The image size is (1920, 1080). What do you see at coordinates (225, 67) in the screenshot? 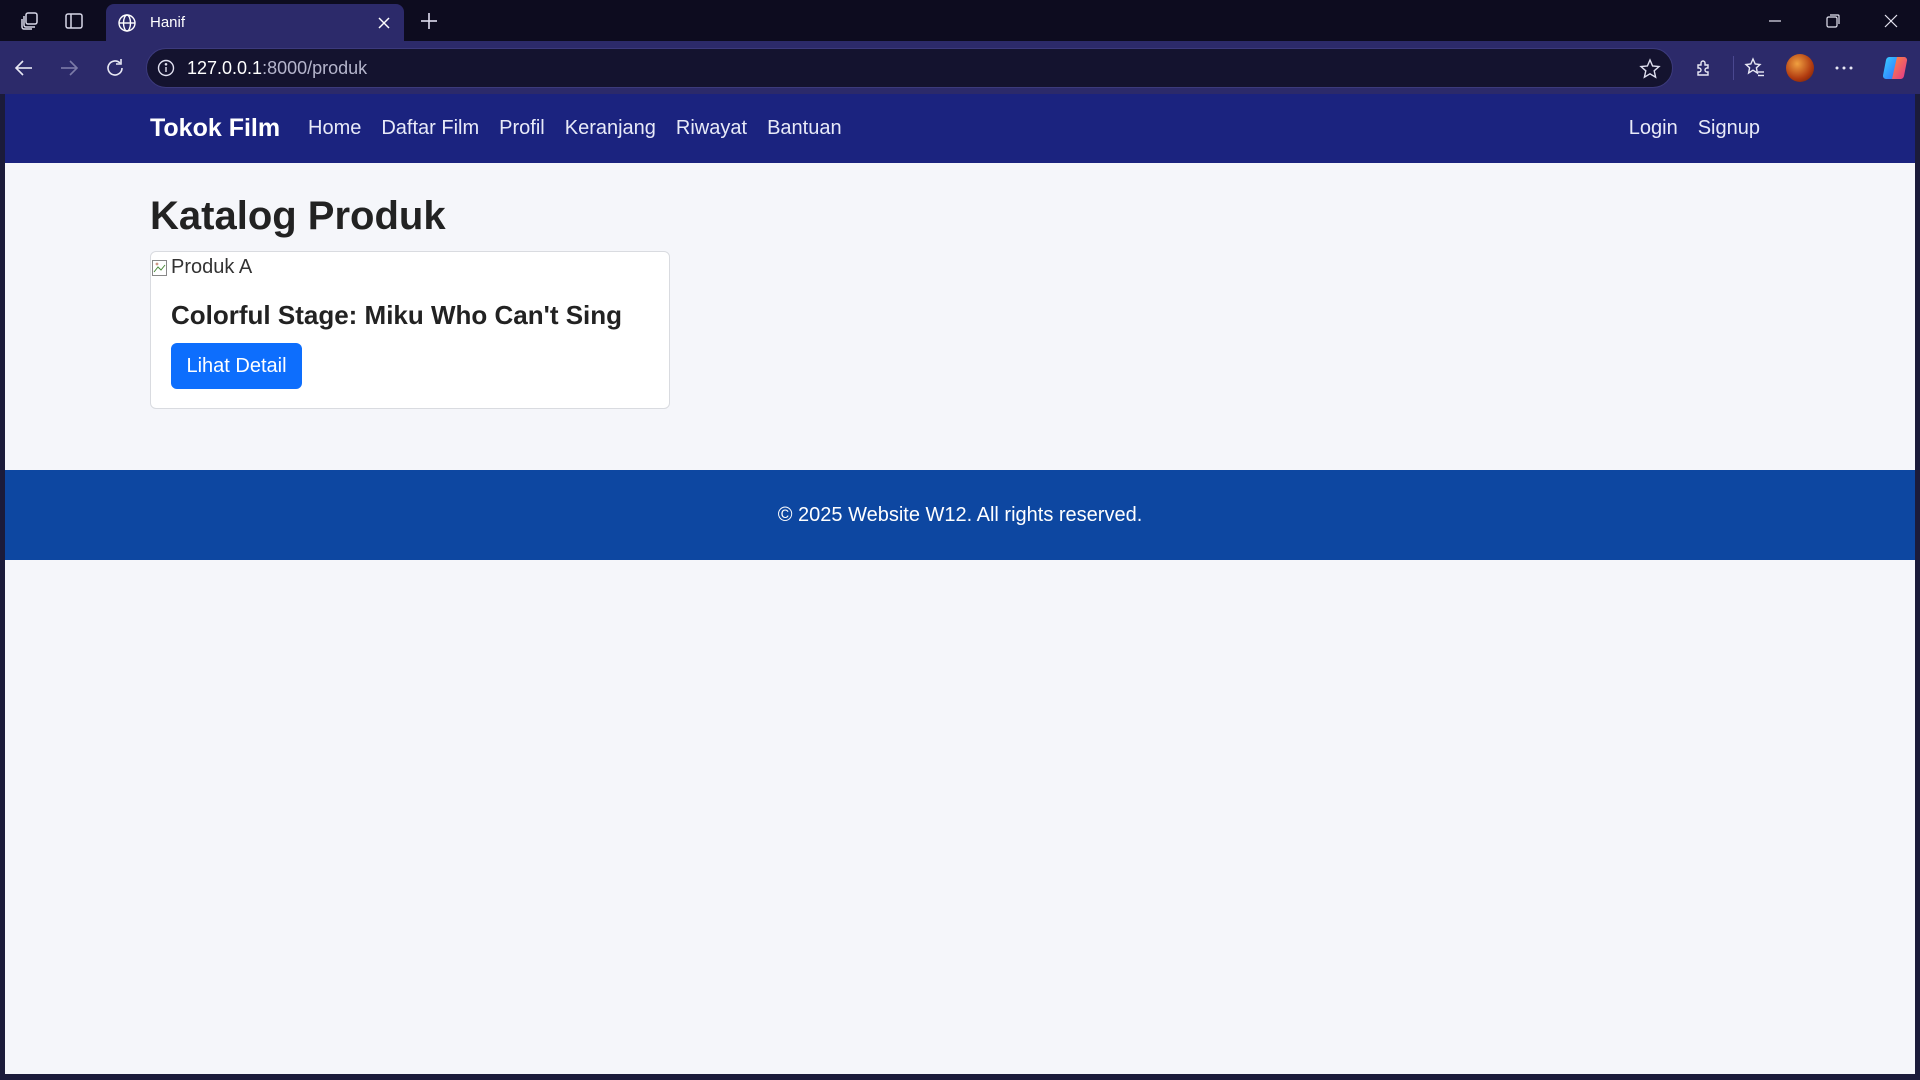
I see `address-host: 127.0.0.1` at bounding box center [225, 67].